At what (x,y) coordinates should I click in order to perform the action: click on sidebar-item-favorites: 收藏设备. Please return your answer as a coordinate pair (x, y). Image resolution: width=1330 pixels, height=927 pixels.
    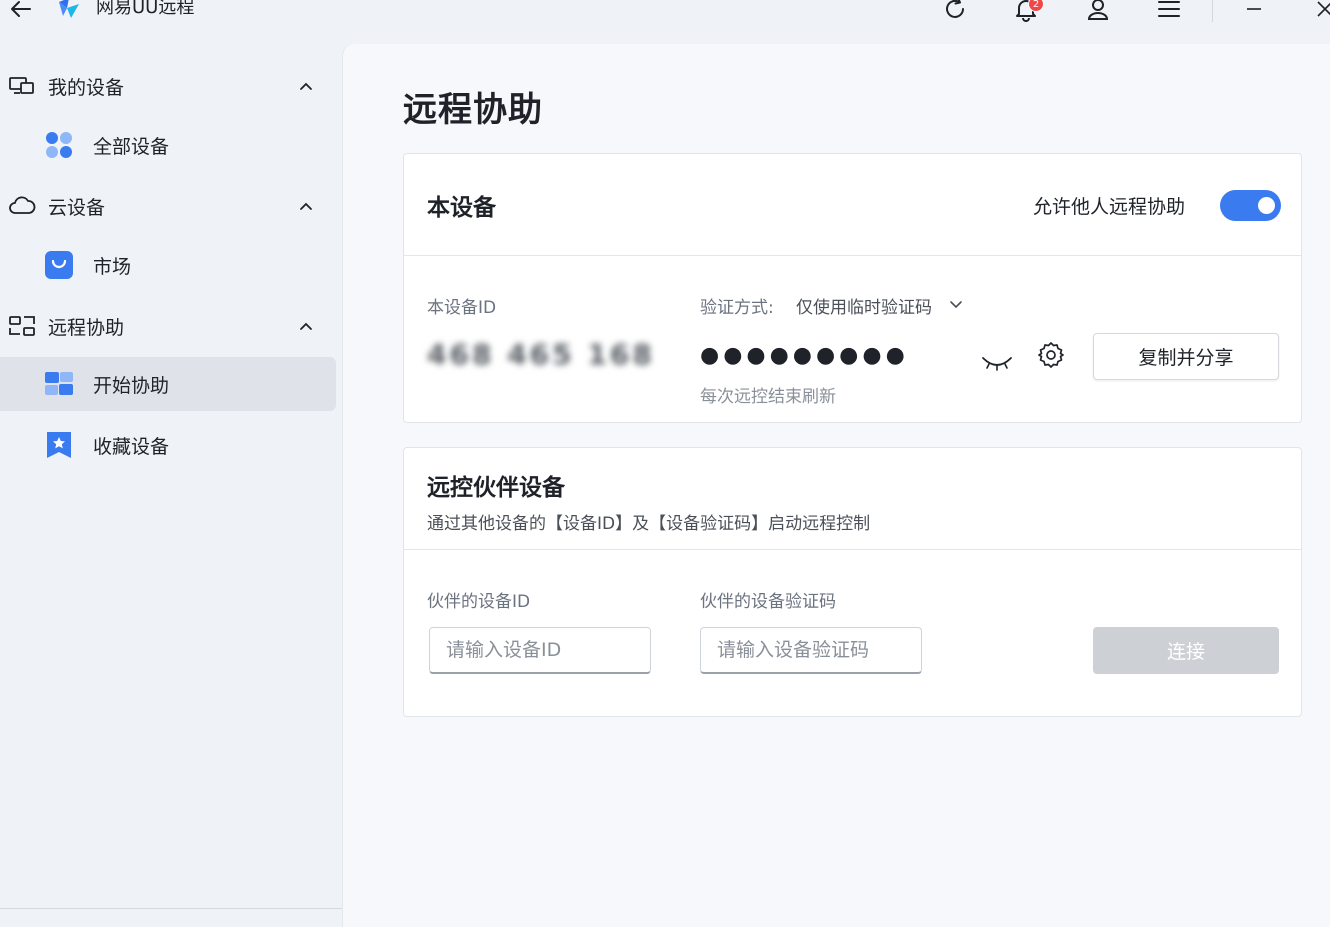
    Looking at the image, I should click on (168, 445).